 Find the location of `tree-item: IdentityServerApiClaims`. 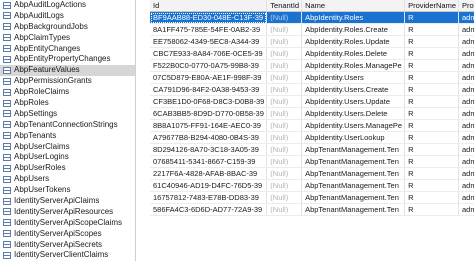

tree-item: IdentityServerApiClaims is located at coordinates (67, 201).